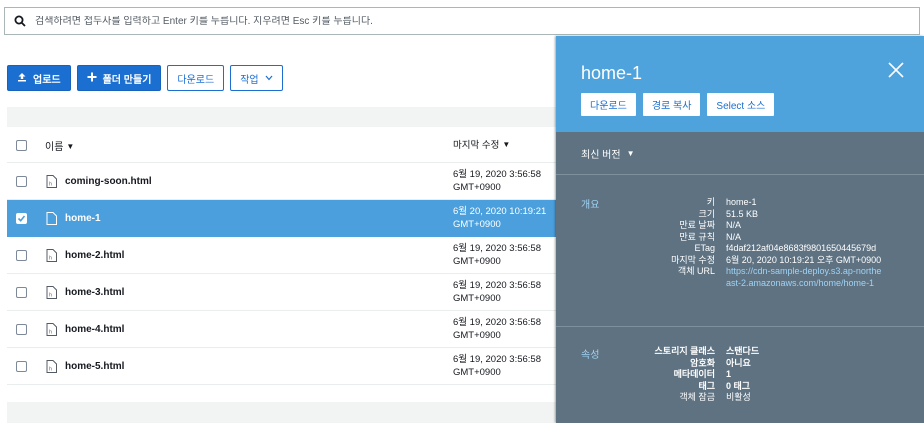 Image resolution: width=924 pixels, height=423 pixels. What do you see at coordinates (740, 84) in the screenshot?
I see `panel-header: home-1 다운로드 경로 복사 Select 소스` at bounding box center [740, 84].